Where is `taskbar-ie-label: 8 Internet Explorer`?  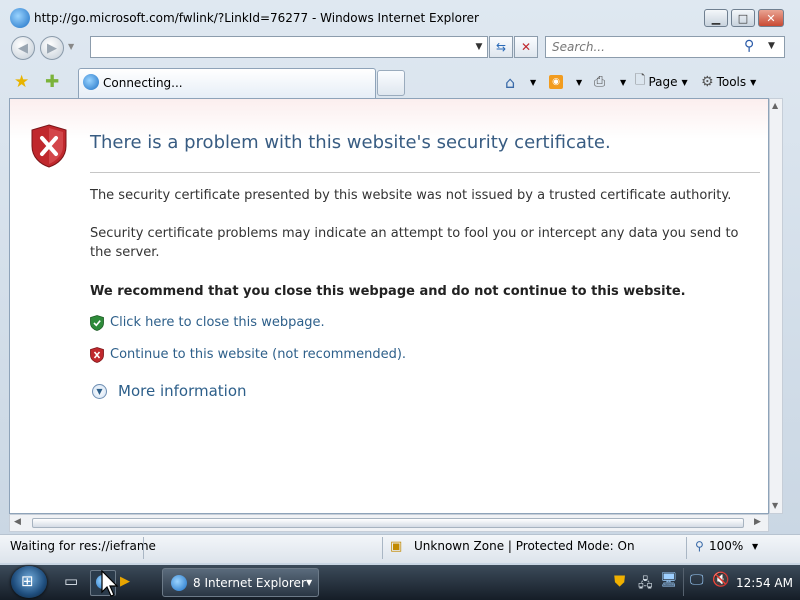
taskbar-ie-label: 8 Internet Explorer is located at coordinates (249, 583).